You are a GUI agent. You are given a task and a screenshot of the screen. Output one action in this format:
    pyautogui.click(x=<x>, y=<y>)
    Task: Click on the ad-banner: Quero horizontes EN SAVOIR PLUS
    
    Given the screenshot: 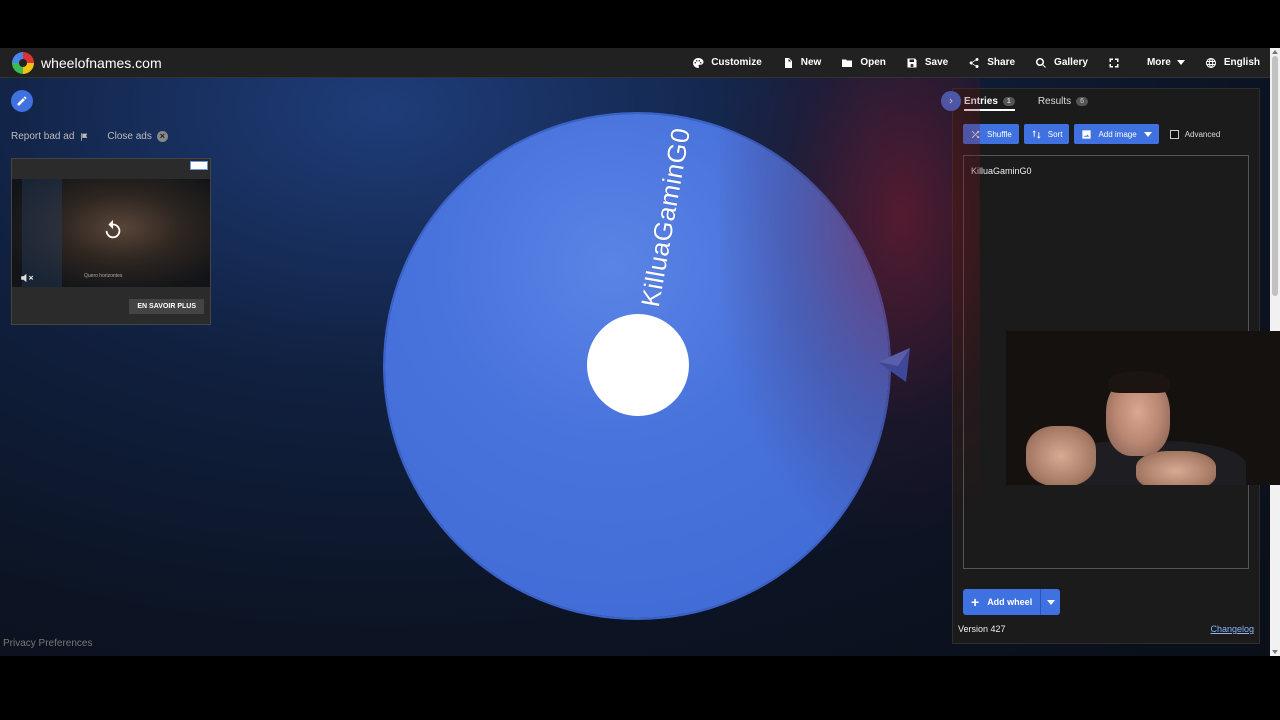 What is the action you would take?
    pyautogui.click(x=111, y=241)
    